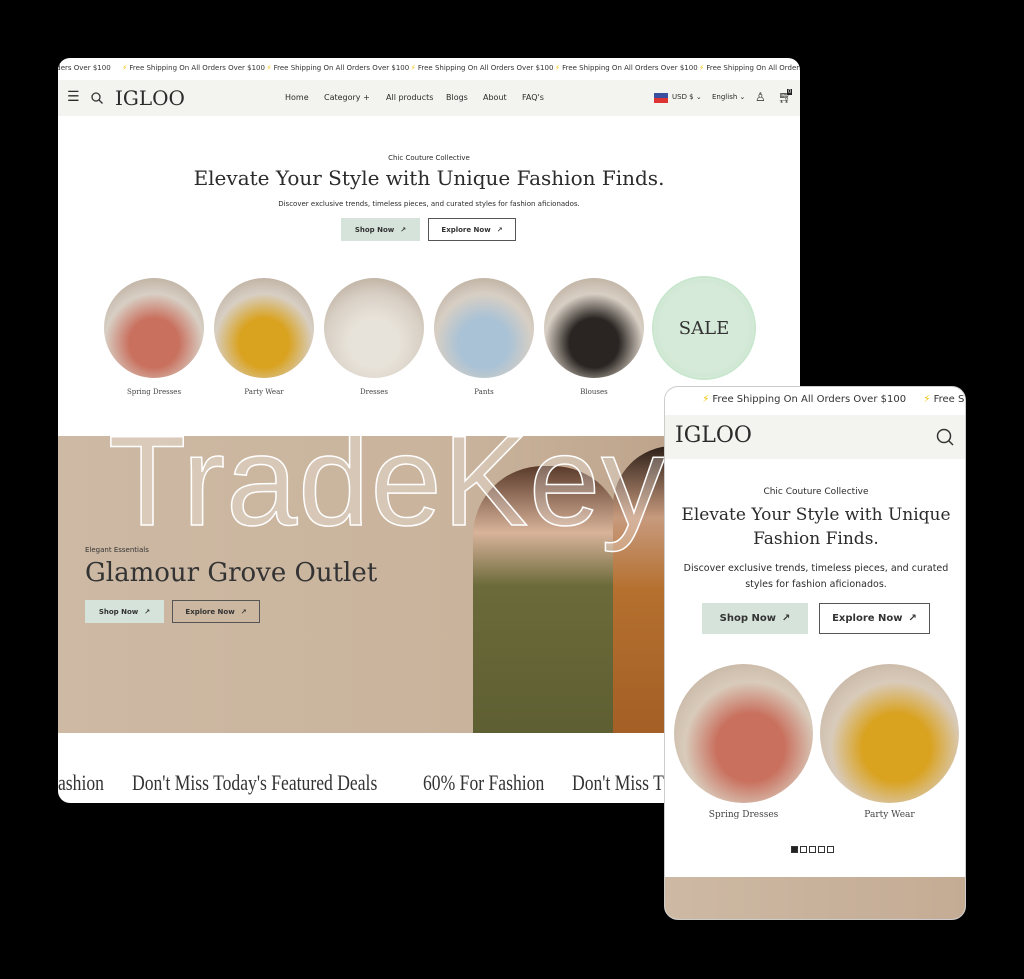 This screenshot has height=979, width=1024. Describe the element at coordinates (661, 98) in the screenshot. I see `us-flag-icon` at that location.